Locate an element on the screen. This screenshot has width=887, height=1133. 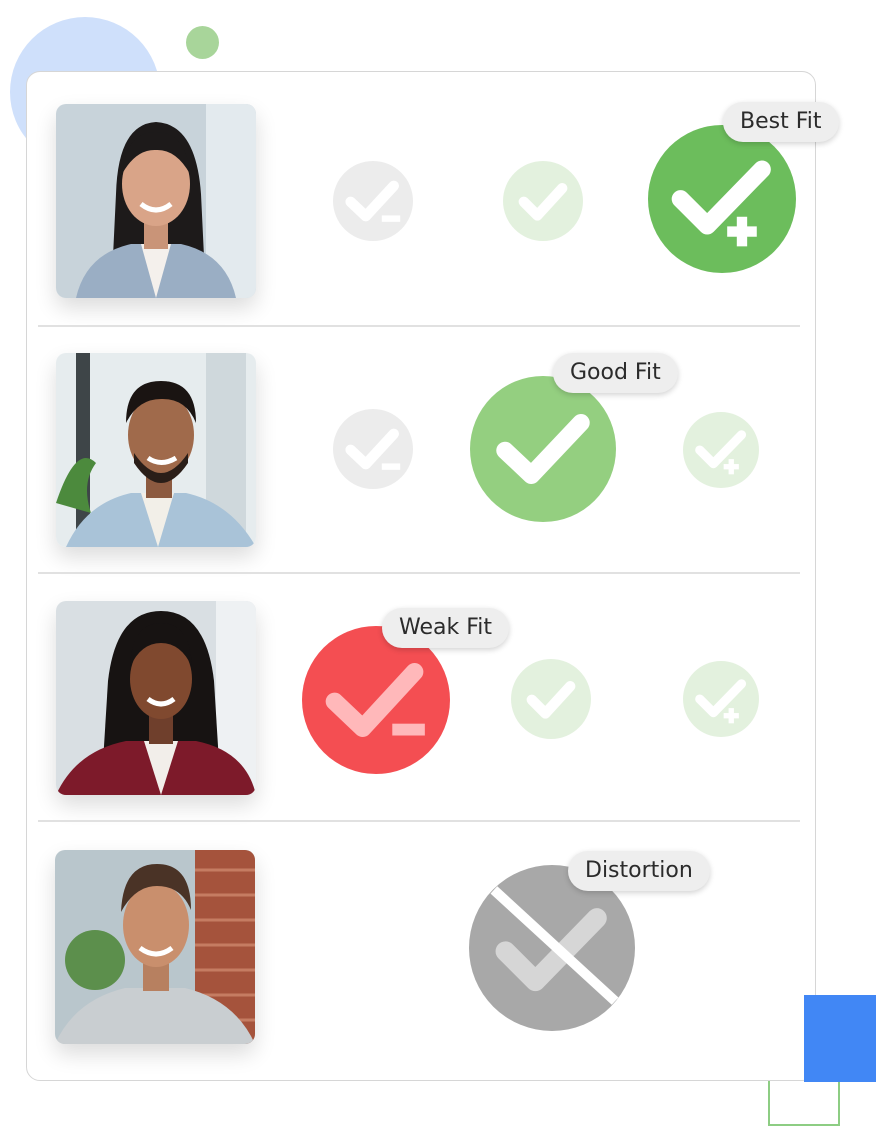
fit-badge: Weak Fit is located at coordinates (446, 628).